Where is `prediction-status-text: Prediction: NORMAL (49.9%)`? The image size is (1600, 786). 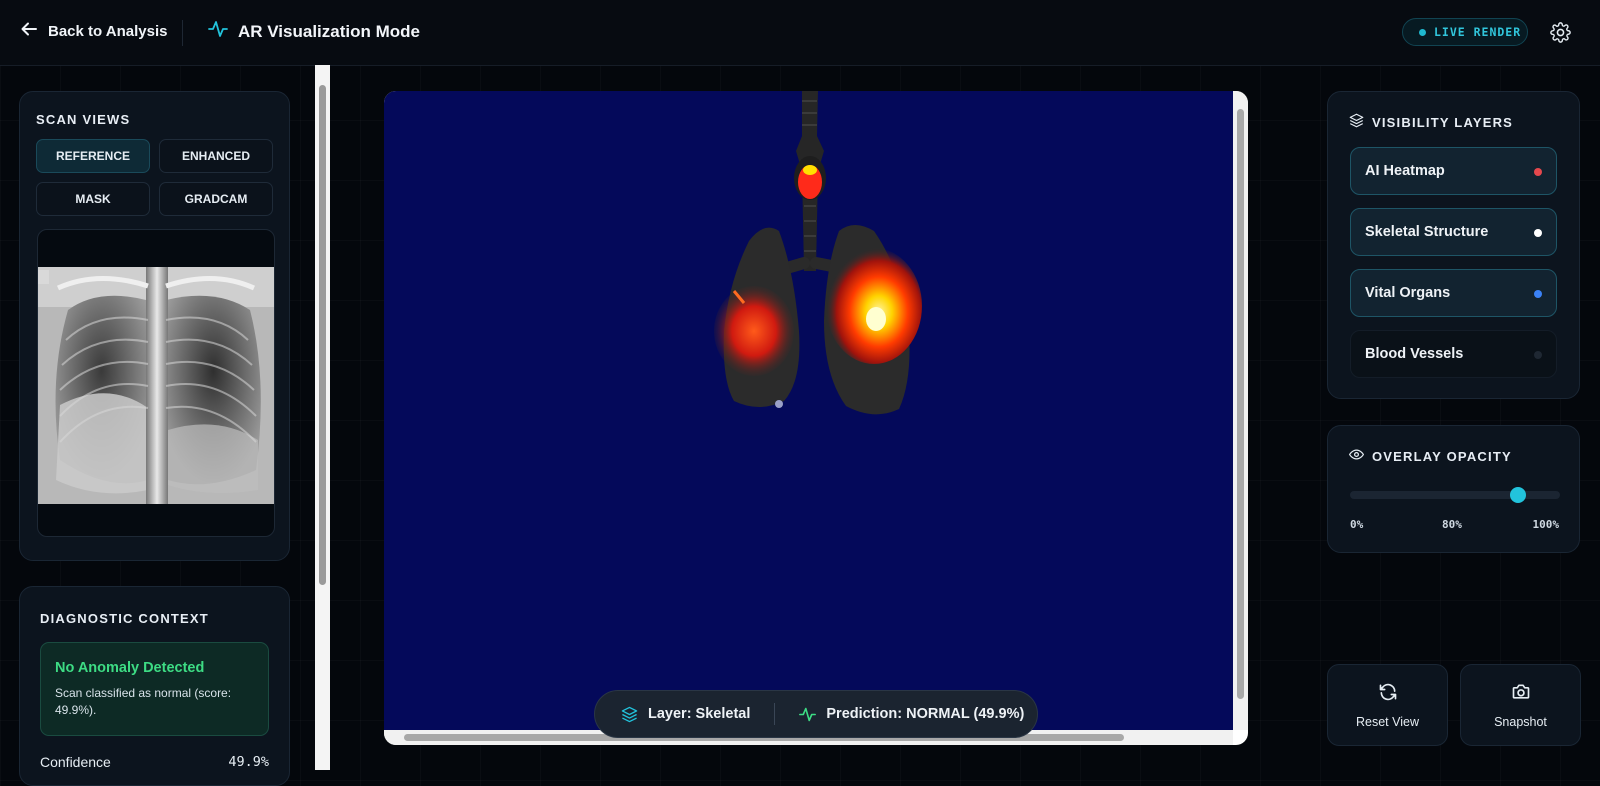 prediction-status-text: Prediction: NORMAL (49.9%) is located at coordinates (925, 714).